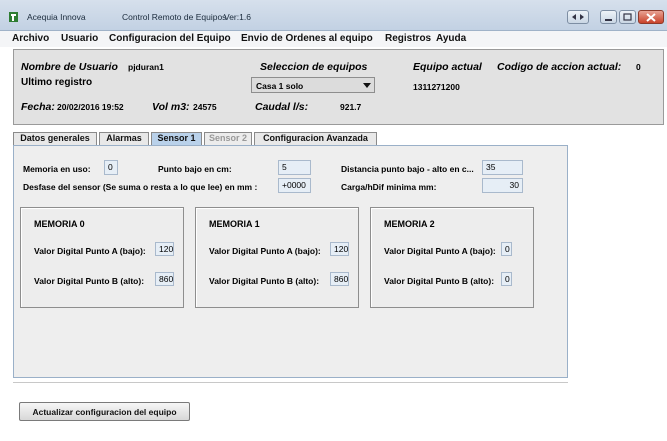  I want to click on window-title: Control Remoto de Equipos, so click(174, 17).